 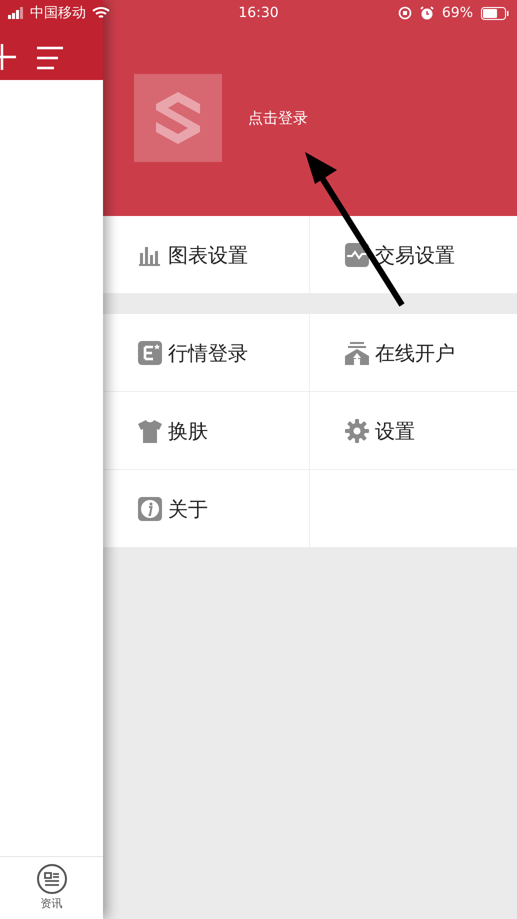 I want to click on rotation-lock-icon, so click(x=405, y=13).